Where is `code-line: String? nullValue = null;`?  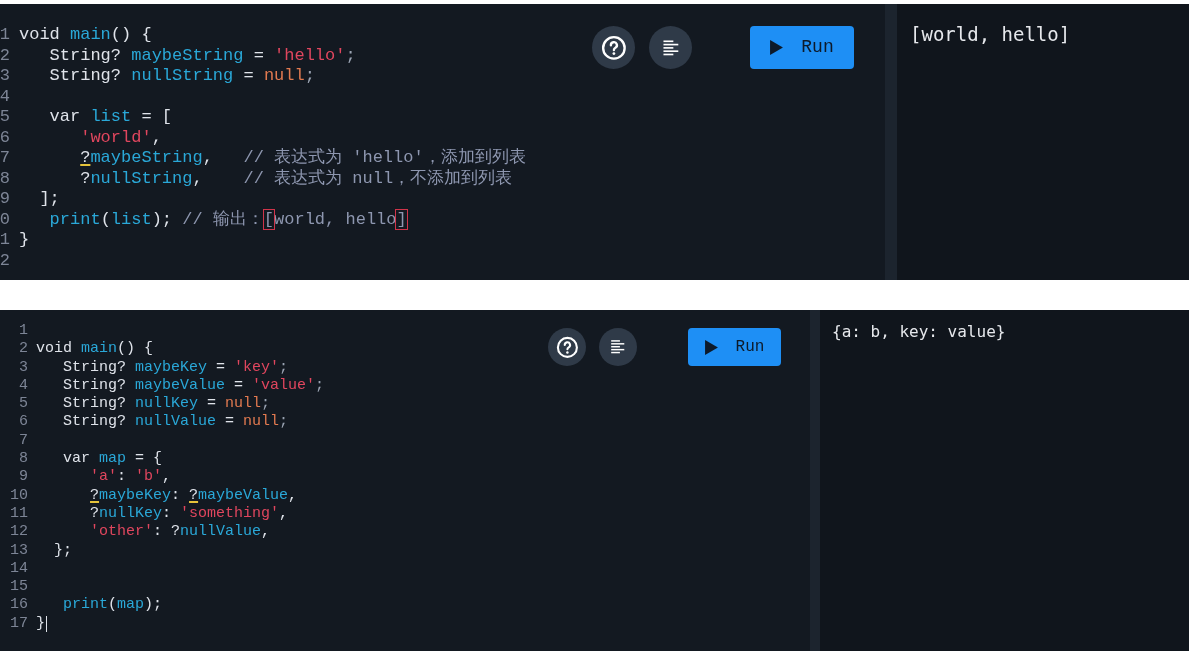 code-line: String? nullValue = null; is located at coordinates (175, 422).